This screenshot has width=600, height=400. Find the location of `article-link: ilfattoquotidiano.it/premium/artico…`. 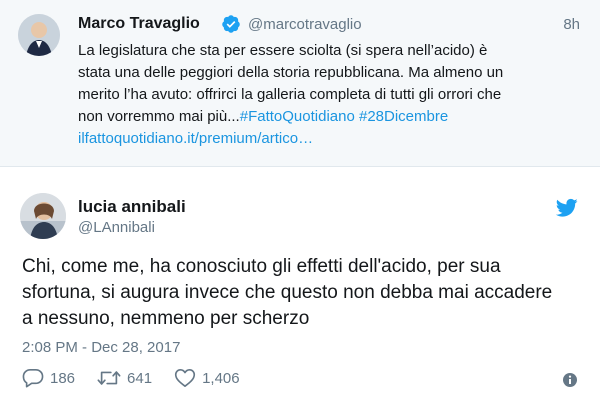

article-link: ilfattoquotidiano.it/premium/artico… is located at coordinates (330, 139).